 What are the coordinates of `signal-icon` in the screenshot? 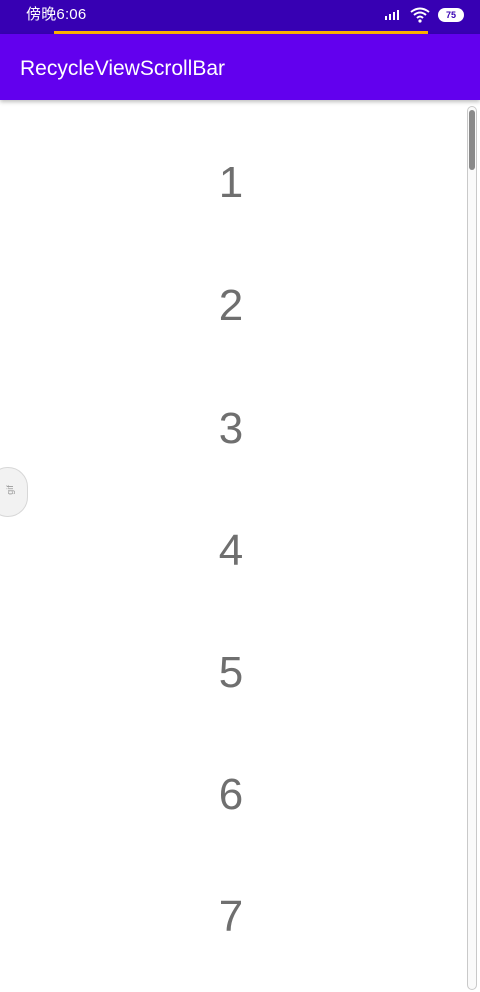 It's located at (393, 15).